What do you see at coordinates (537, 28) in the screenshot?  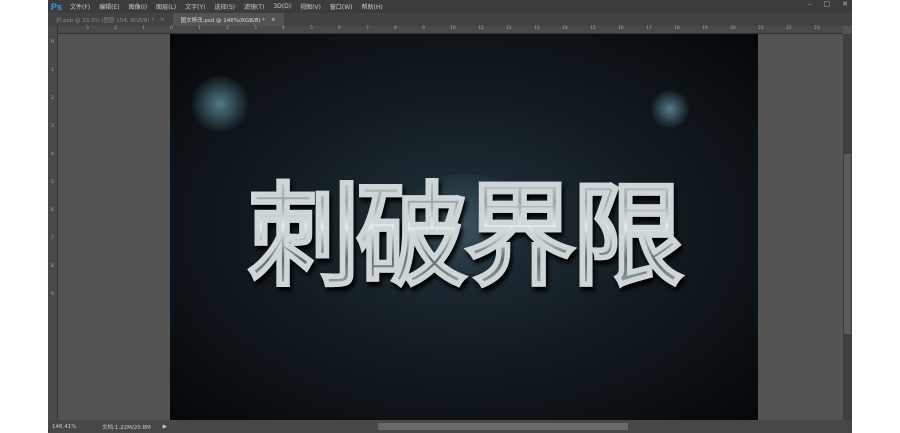 I see `ruler-tick-label: 13` at bounding box center [537, 28].